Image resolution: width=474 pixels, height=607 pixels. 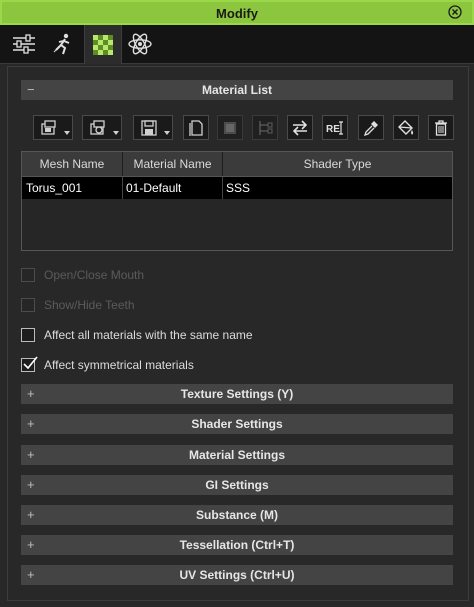 I want to click on tessellation-header: + Tessellation (Ctrl+T), so click(x=237, y=545).